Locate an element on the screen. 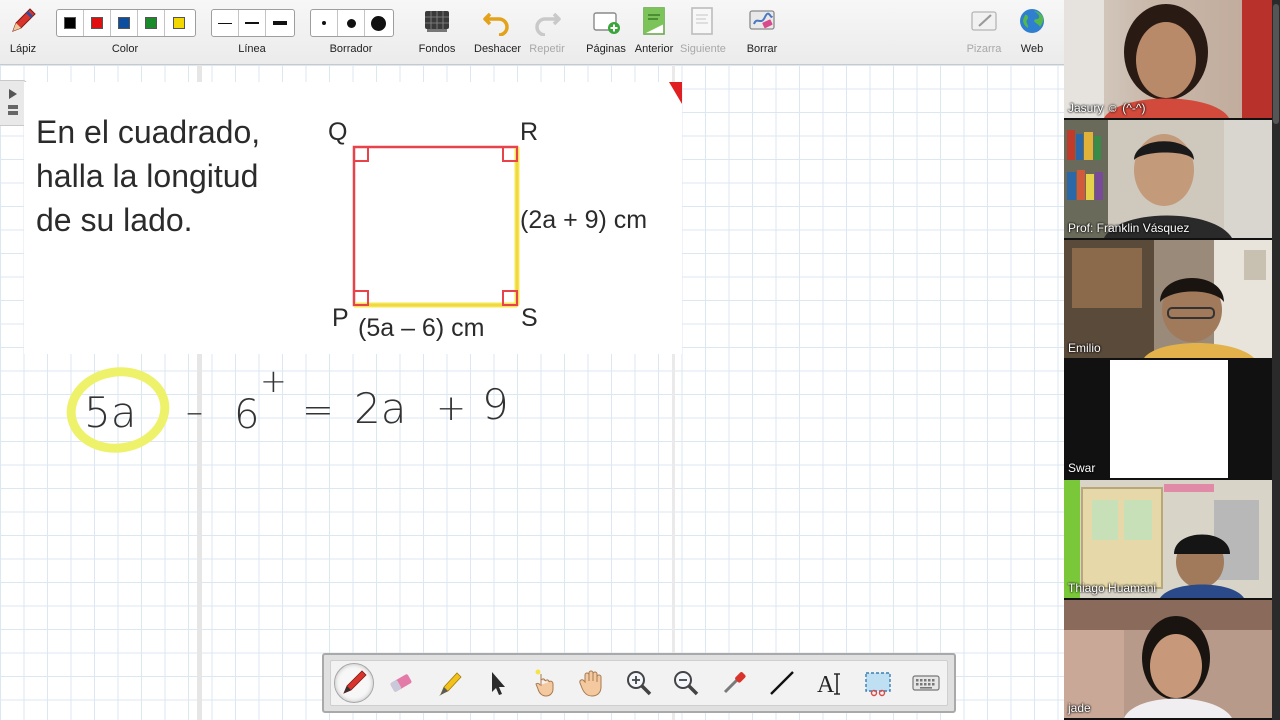  keyboard-button is located at coordinates (926, 683).